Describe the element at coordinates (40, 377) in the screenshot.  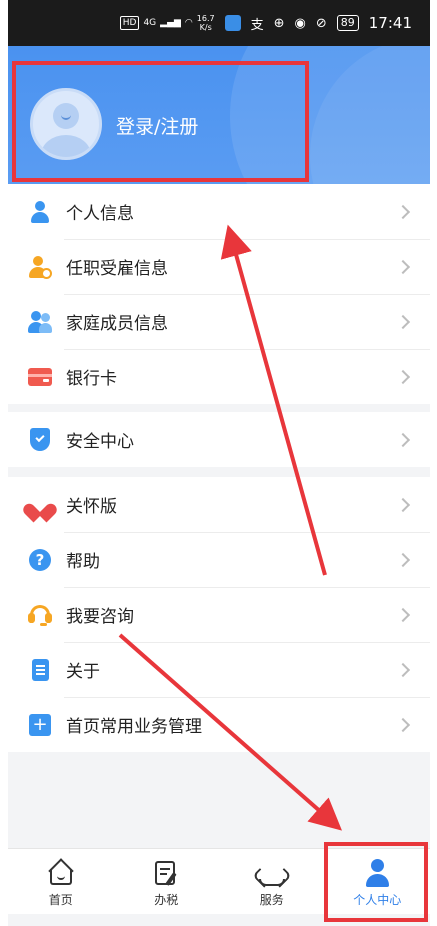
I see `bank-card-icon` at that location.